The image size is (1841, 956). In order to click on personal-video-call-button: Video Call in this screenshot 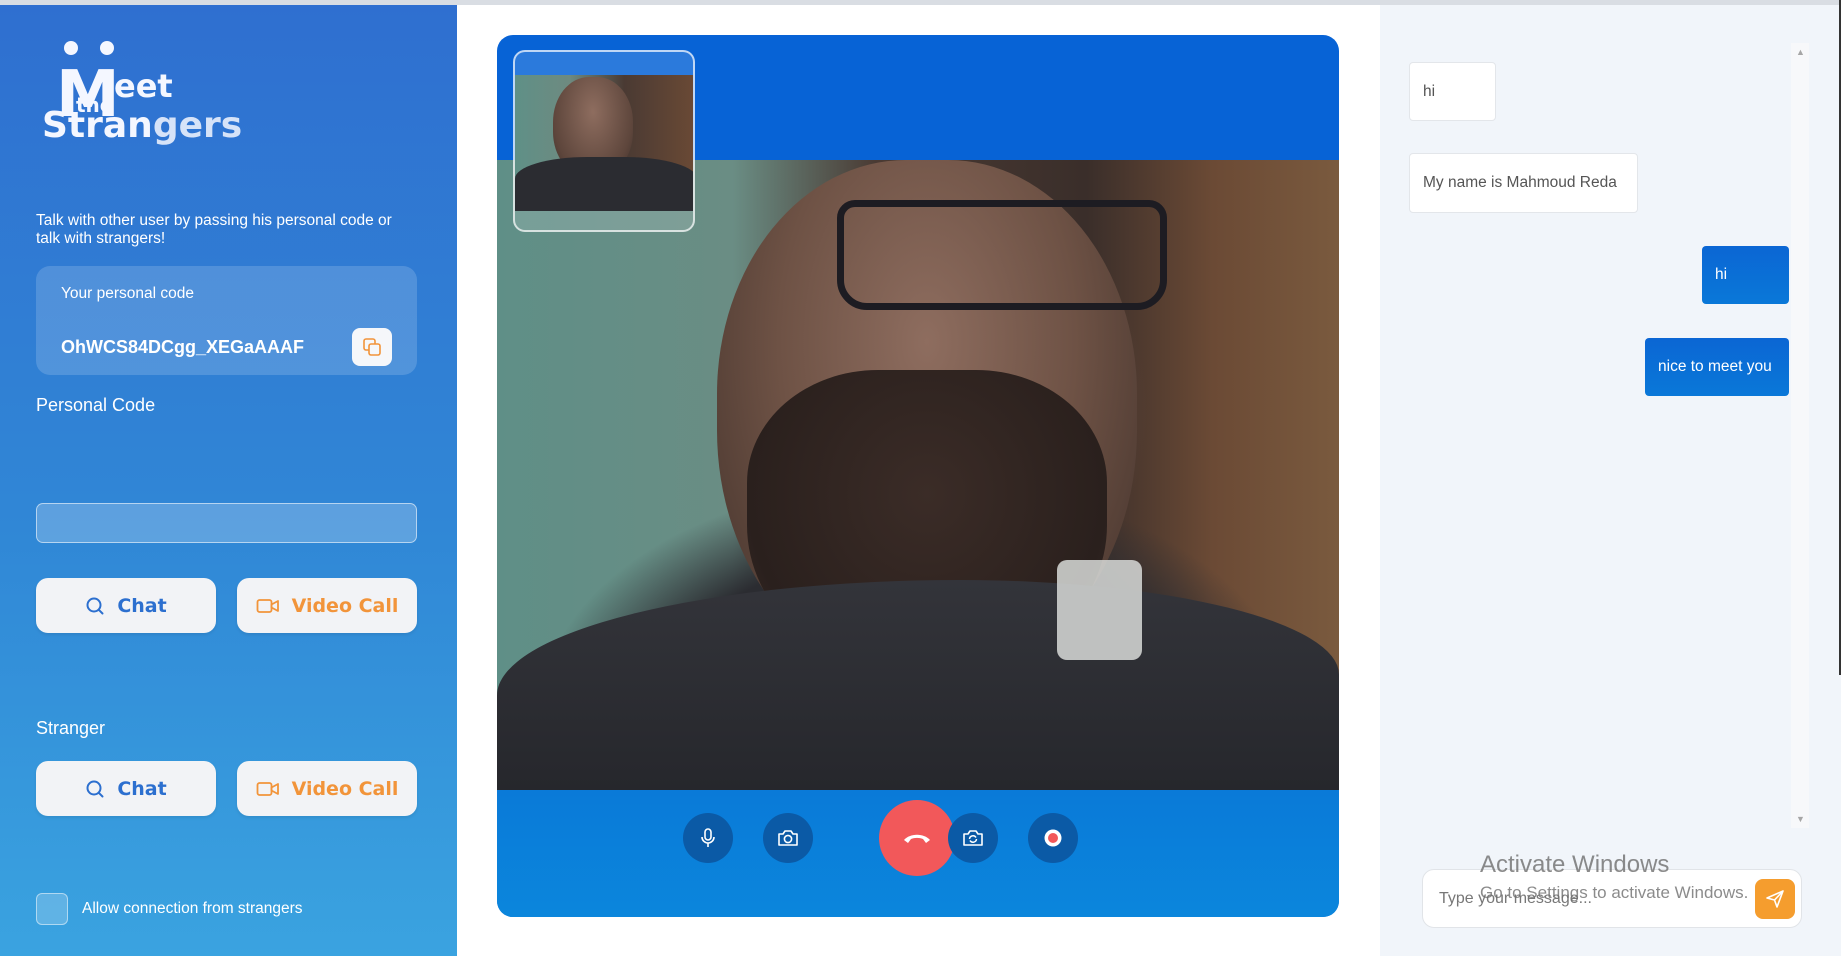, I will do `click(327, 605)`.